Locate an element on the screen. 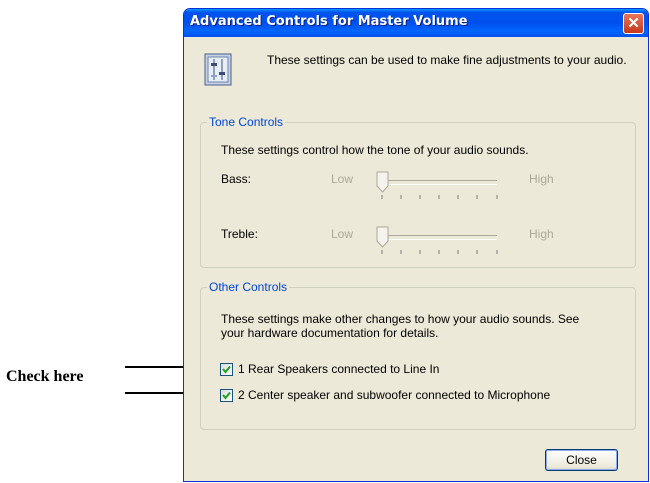 The image size is (650, 483). bass-low-label: Low is located at coordinates (342, 179).